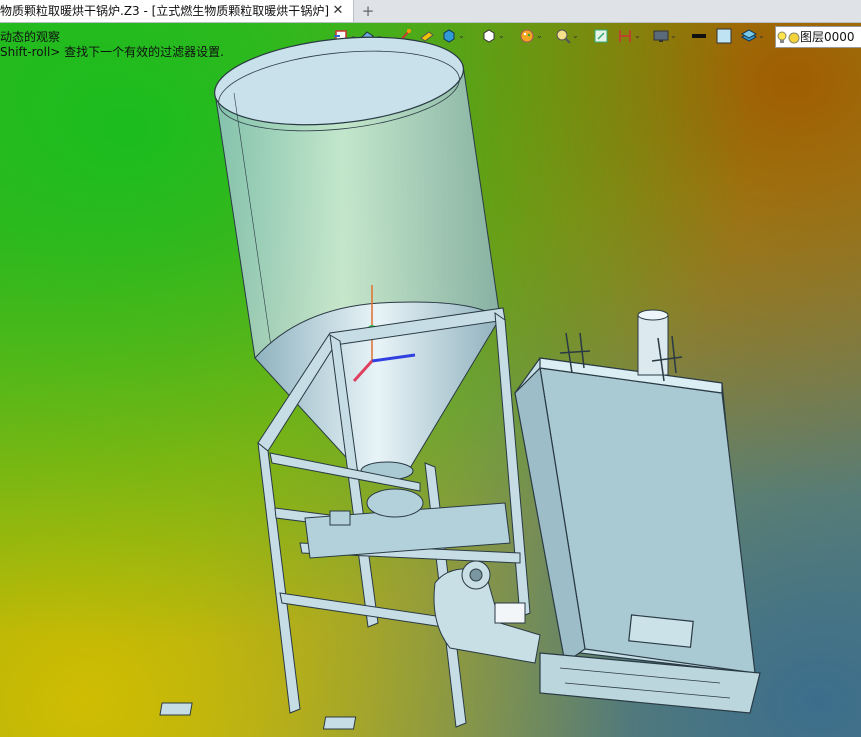  Describe the element at coordinates (430, 11) in the screenshot. I see `tab-bar: 物质颗粒取暖烘干锅炉.Z3 - [立式燃生物质颗粒取暖烘干锅炉] ✕ +` at that location.